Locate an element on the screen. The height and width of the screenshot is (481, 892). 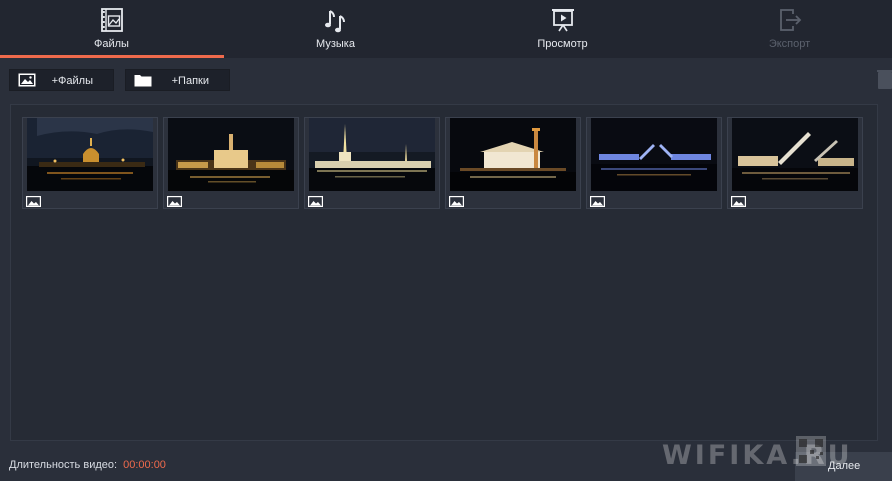
tab-preview: Просмотр is located at coordinates (562, 29).